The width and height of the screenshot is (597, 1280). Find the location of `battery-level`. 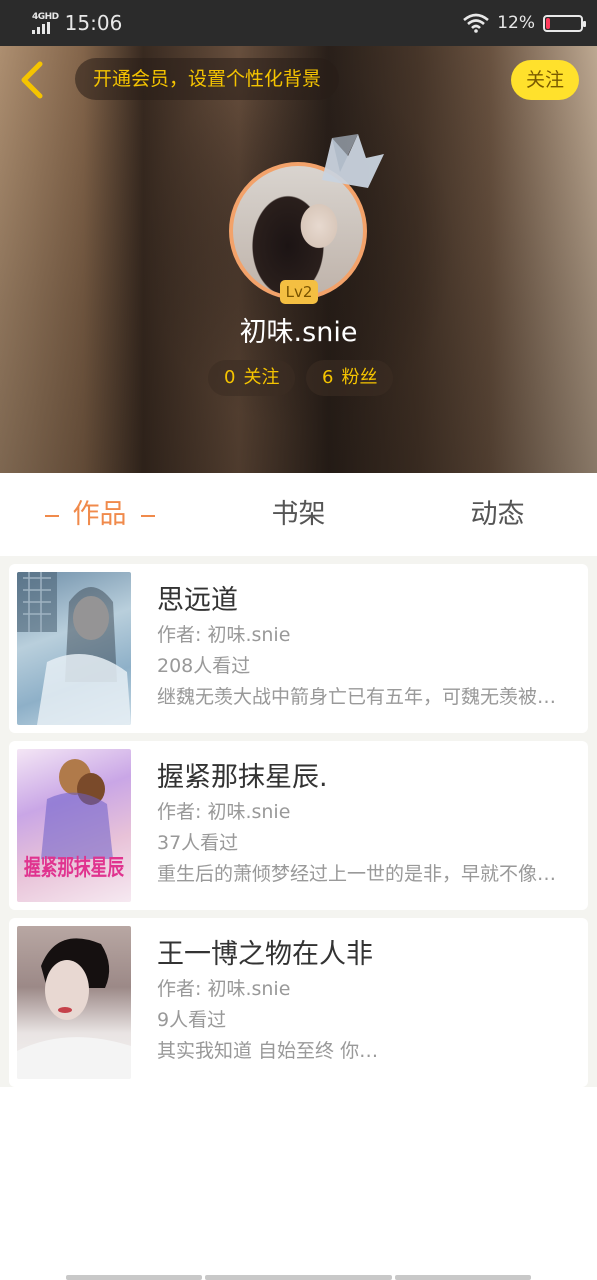

battery-level is located at coordinates (548, 23).